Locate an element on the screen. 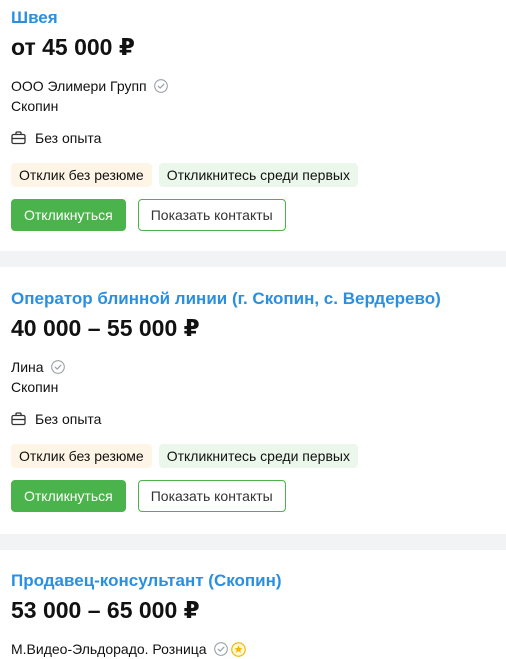  company-name: М.Видео-Эльдорадо. Розница is located at coordinates (109, 649).